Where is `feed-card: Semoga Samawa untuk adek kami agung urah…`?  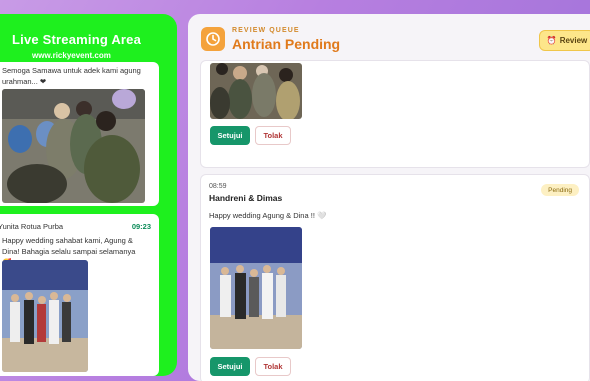
feed-card: Semoga Samawa untuk adek kami agung urah… is located at coordinates (79, 134).